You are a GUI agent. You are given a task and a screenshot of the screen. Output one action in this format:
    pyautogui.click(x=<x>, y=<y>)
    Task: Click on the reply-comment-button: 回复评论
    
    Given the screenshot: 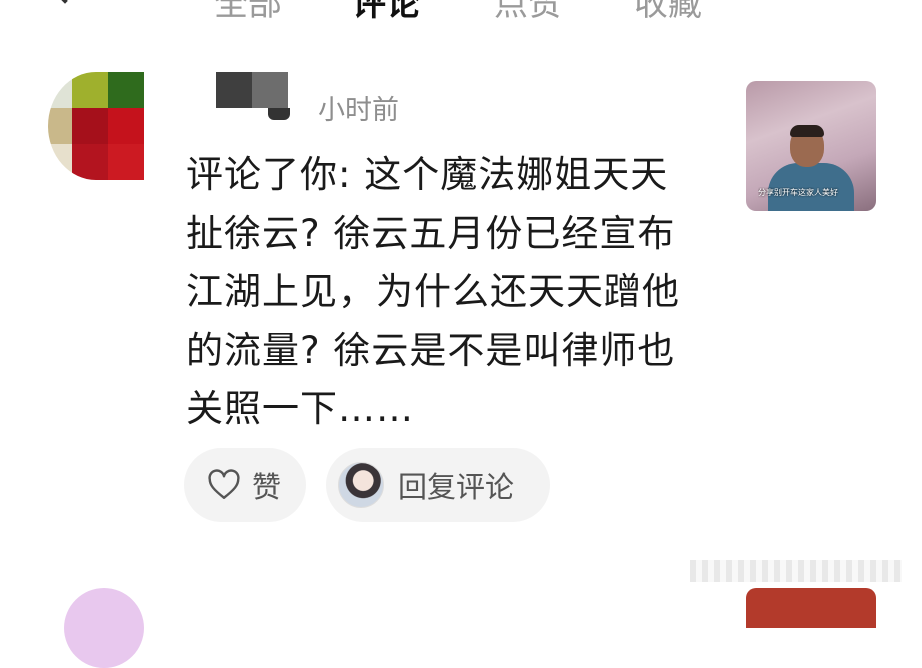 What is the action you would take?
    pyautogui.click(x=438, y=485)
    